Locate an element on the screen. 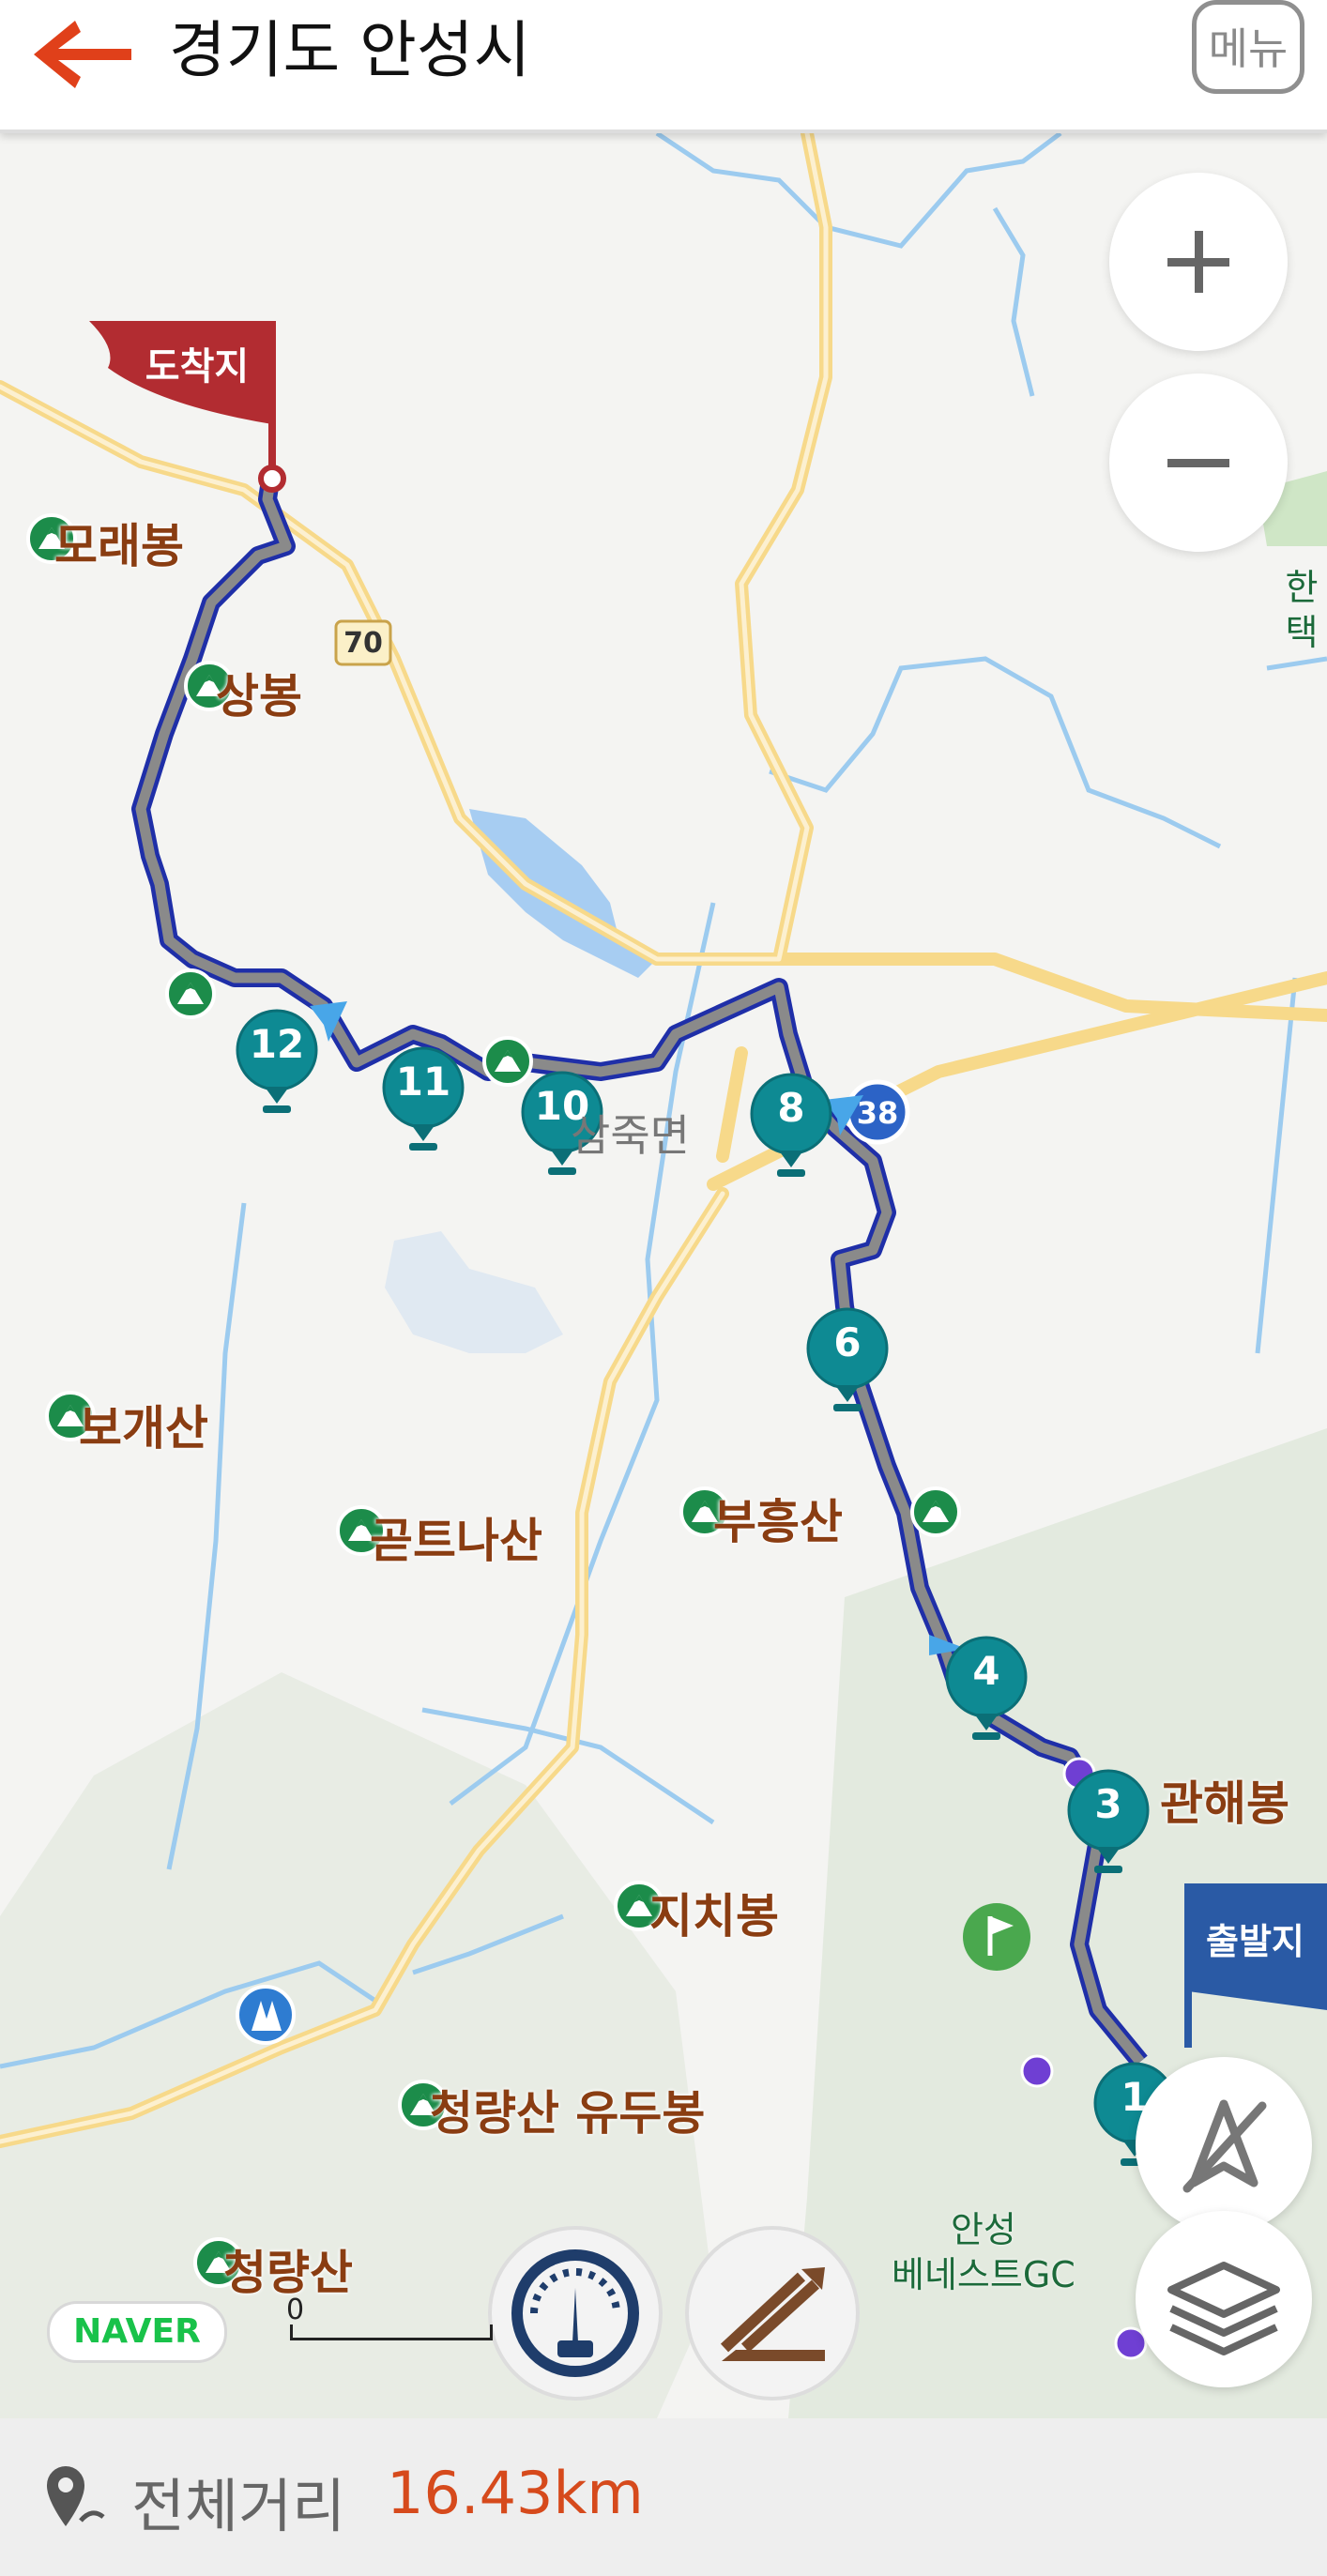  zoom-out-button is located at coordinates (1198, 462).